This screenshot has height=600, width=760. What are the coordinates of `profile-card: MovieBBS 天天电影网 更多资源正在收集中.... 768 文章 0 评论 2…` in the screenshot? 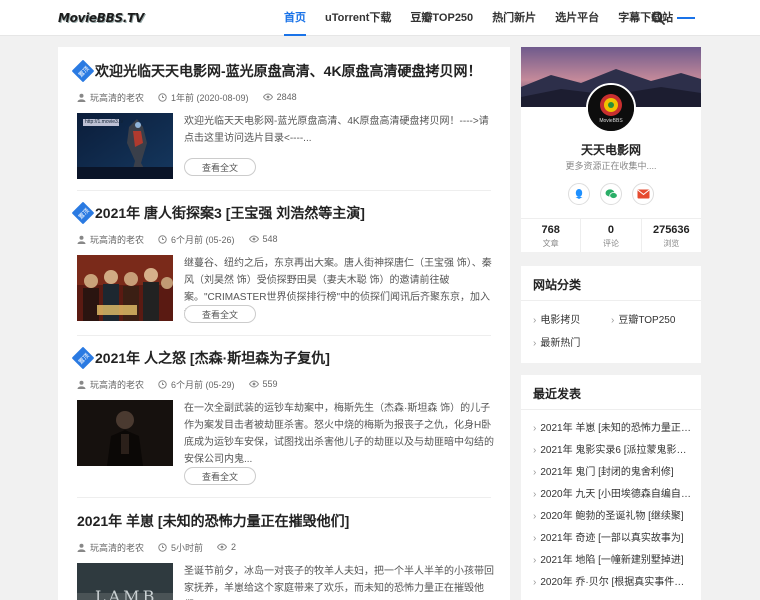 It's located at (611, 149).